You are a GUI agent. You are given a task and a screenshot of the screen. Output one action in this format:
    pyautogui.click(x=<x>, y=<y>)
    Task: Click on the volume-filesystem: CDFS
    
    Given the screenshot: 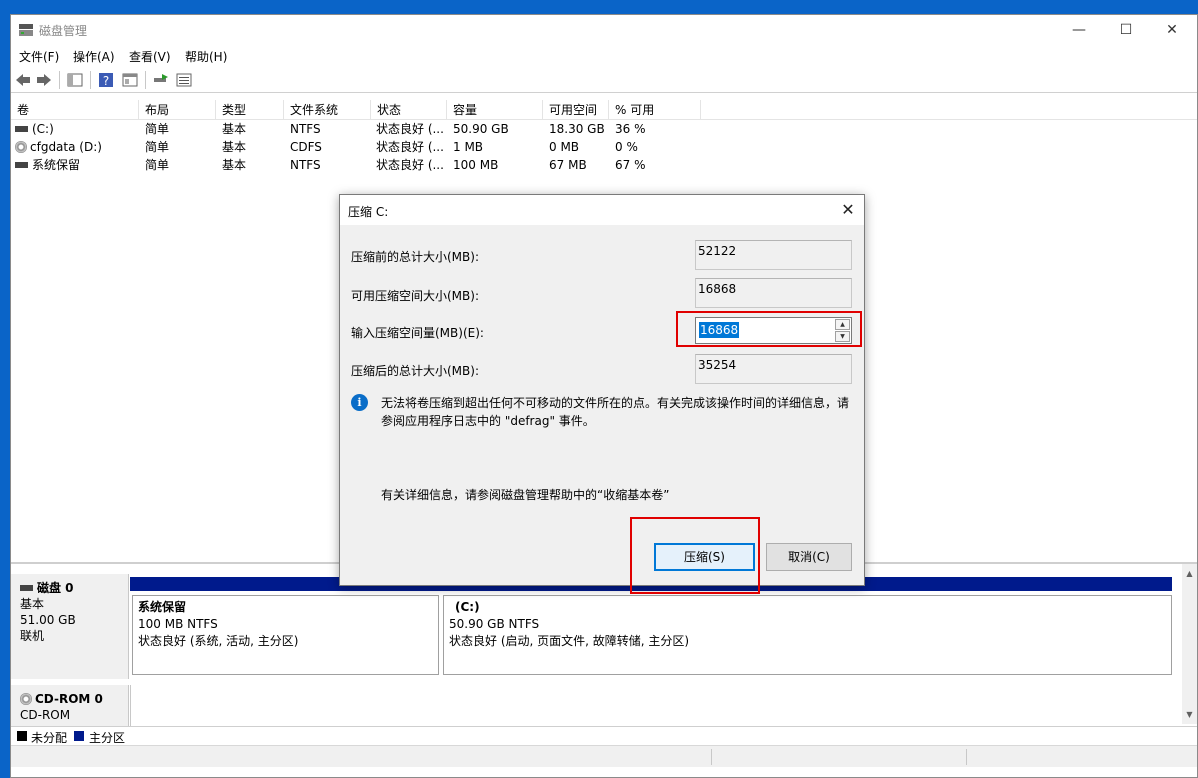 What is the action you would take?
    pyautogui.click(x=306, y=147)
    